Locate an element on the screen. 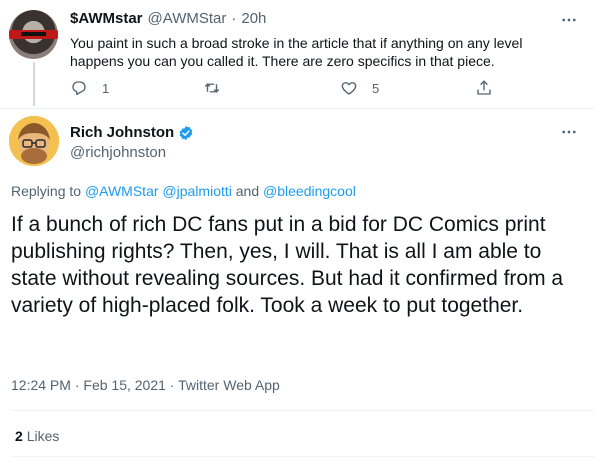  main-display-name: Rich Johnston is located at coordinates (122, 132).